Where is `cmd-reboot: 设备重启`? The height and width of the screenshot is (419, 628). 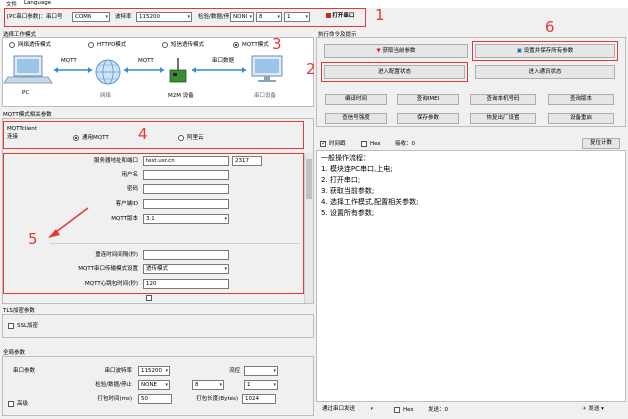 cmd-reboot: 设备重启 is located at coordinates (581, 118).